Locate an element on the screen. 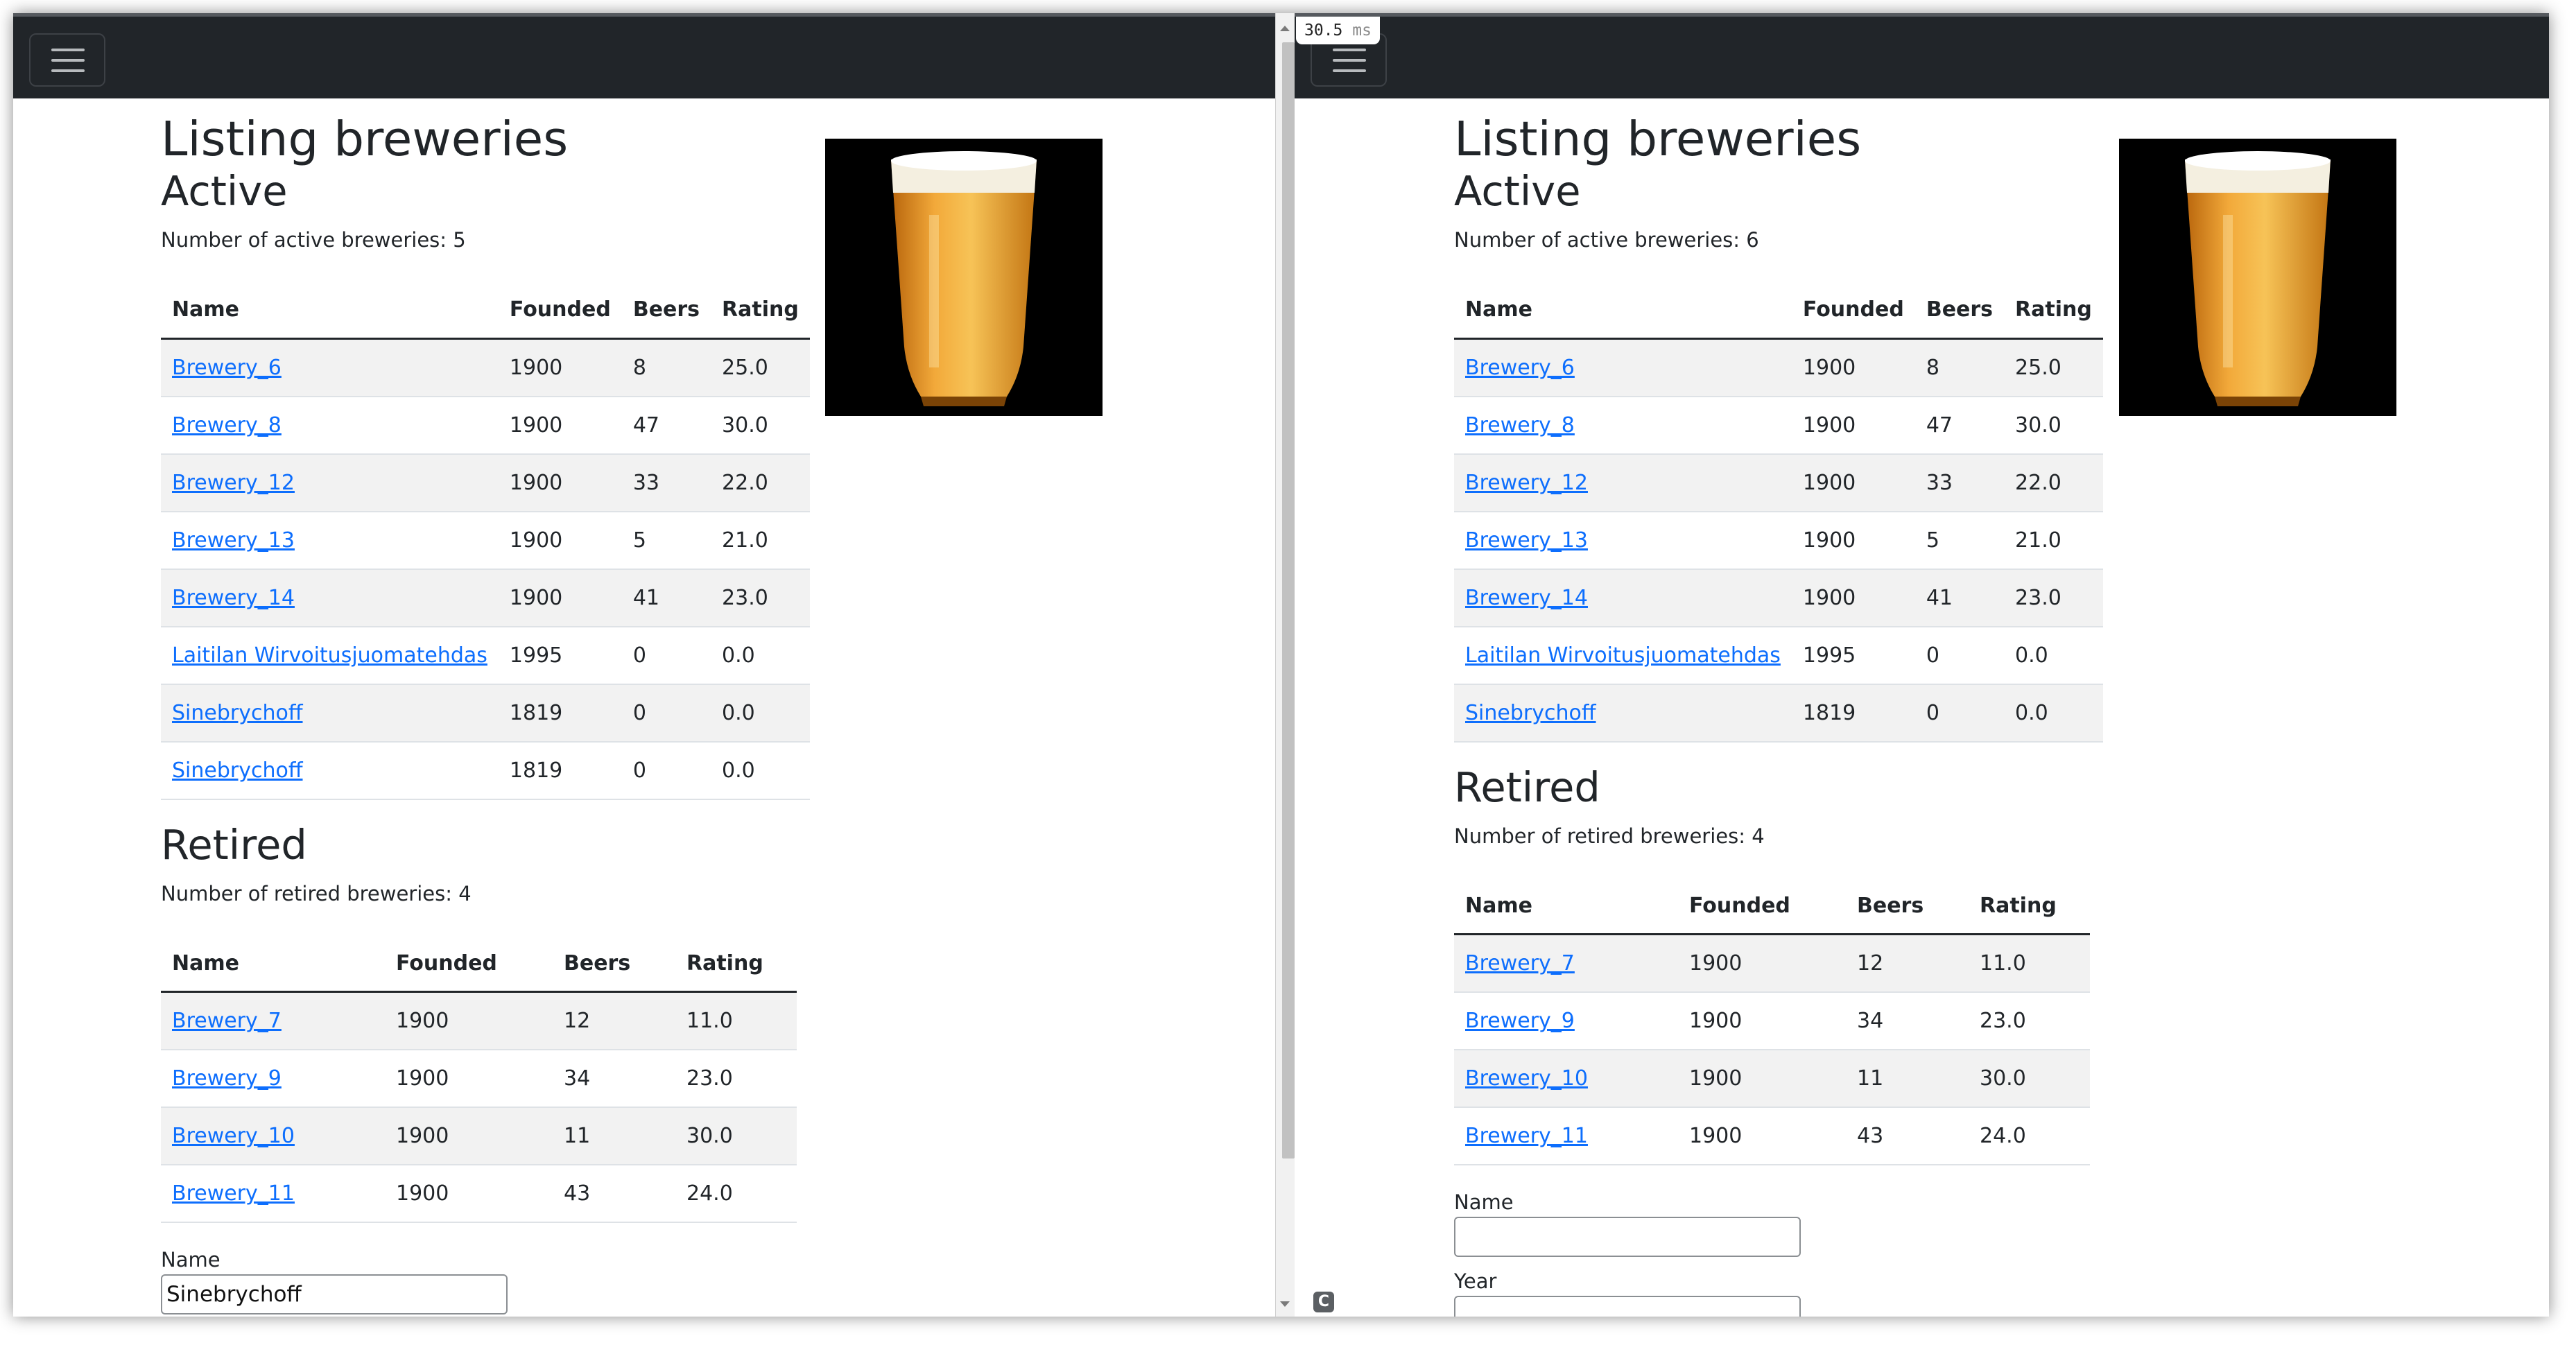 This screenshot has width=2576, height=1345. scrollbar-thumb is located at coordinates (1288, 600).